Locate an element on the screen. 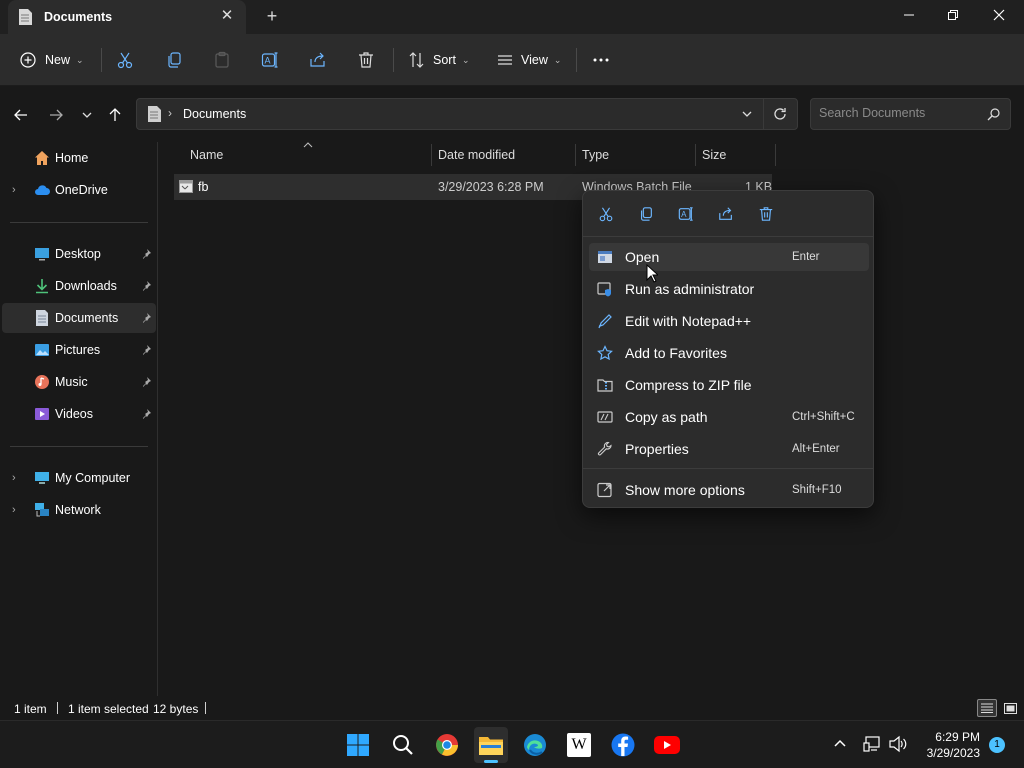 This screenshot has width=1024, height=768. chevron-down-icon is located at coordinates (747, 115).